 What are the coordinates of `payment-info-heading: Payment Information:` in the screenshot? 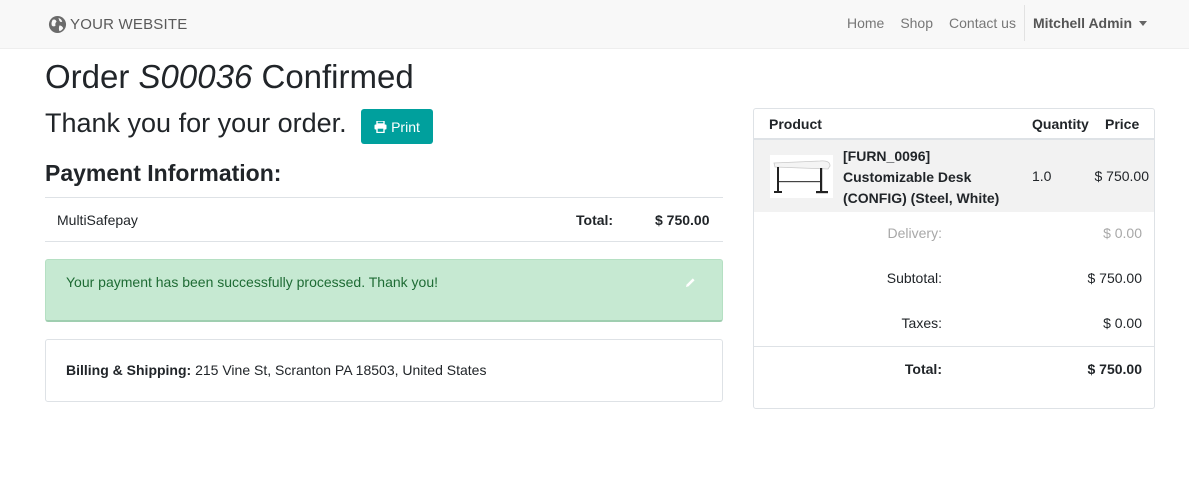 It's located at (163, 173).